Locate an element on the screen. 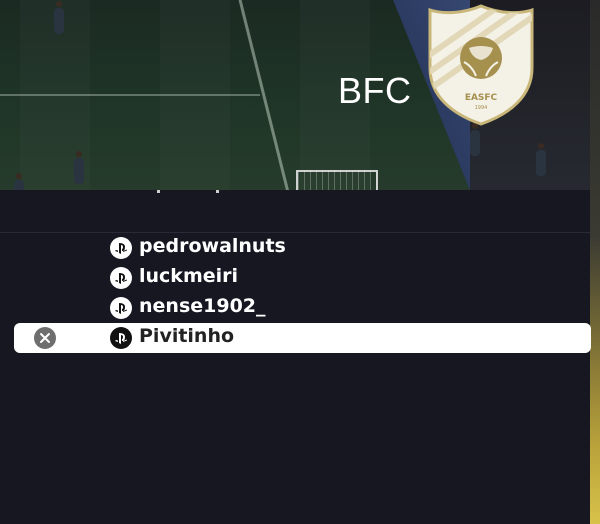  goal-net is located at coordinates (337, 180).